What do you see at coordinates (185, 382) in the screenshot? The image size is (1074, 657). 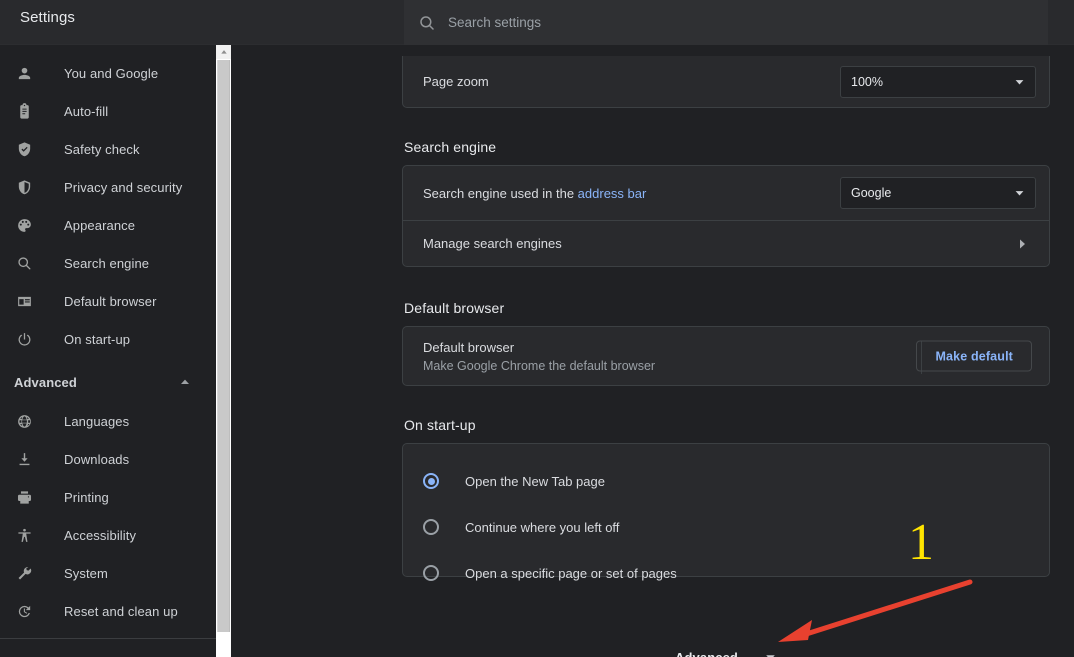 I see `chevron-up-icon` at bounding box center [185, 382].